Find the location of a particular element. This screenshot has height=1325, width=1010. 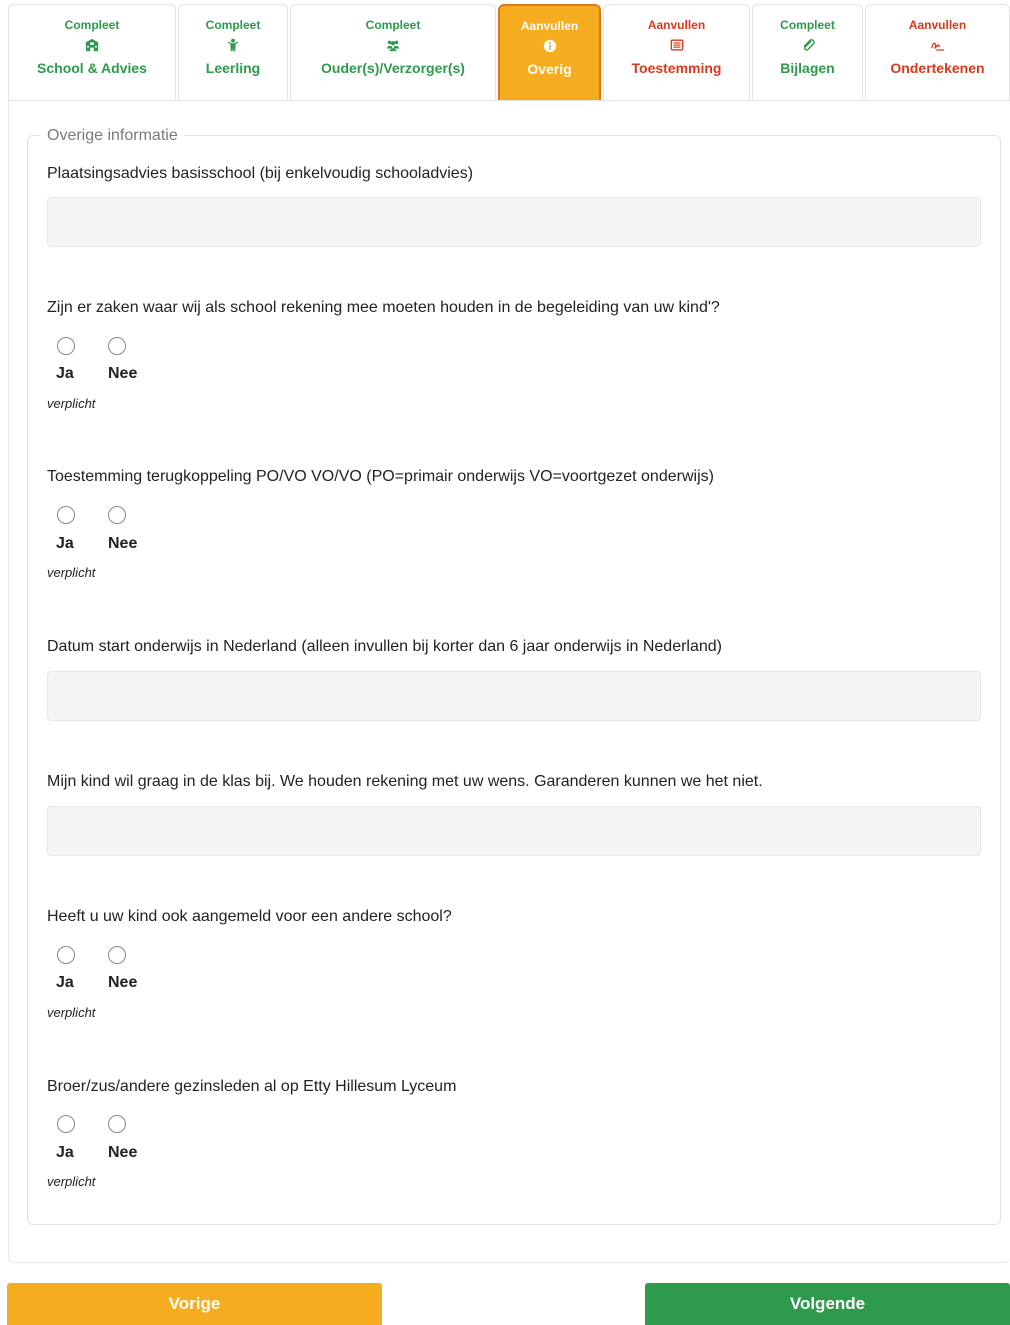

zaken-ja-radio is located at coordinates (66, 346).